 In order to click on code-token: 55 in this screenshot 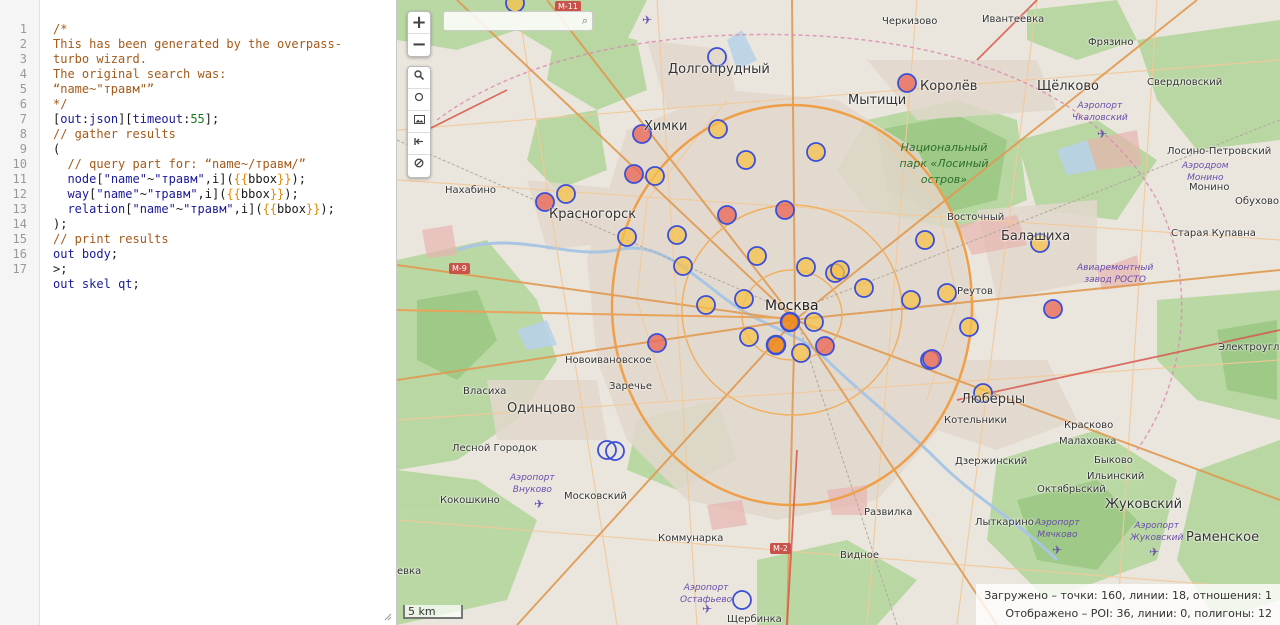, I will do `click(197, 119)`.